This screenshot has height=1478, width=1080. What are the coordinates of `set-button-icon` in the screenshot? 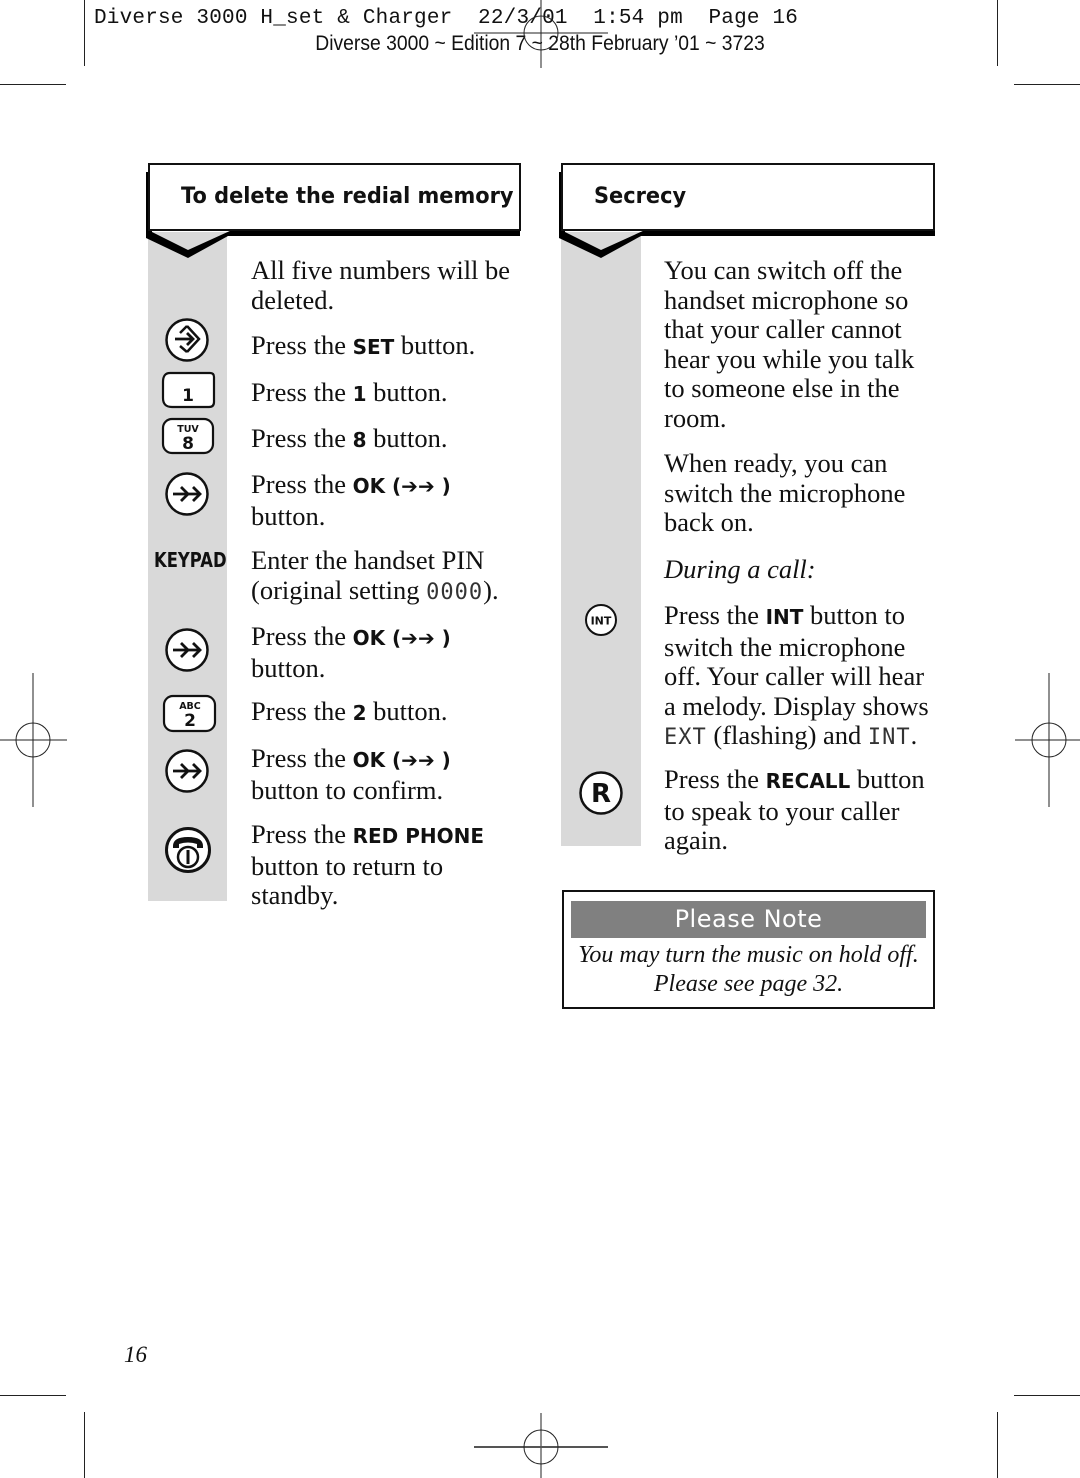 It's located at (187, 340).